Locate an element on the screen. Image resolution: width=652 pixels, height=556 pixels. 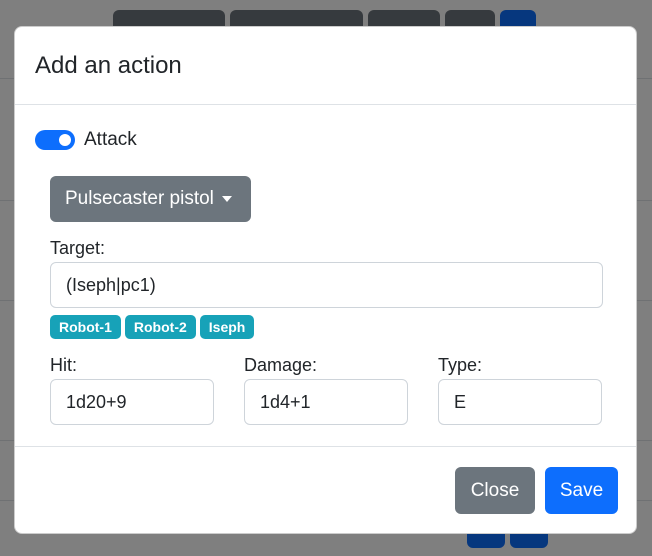
target-badge-robot-1: Robot-1 is located at coordinates (85, 327).